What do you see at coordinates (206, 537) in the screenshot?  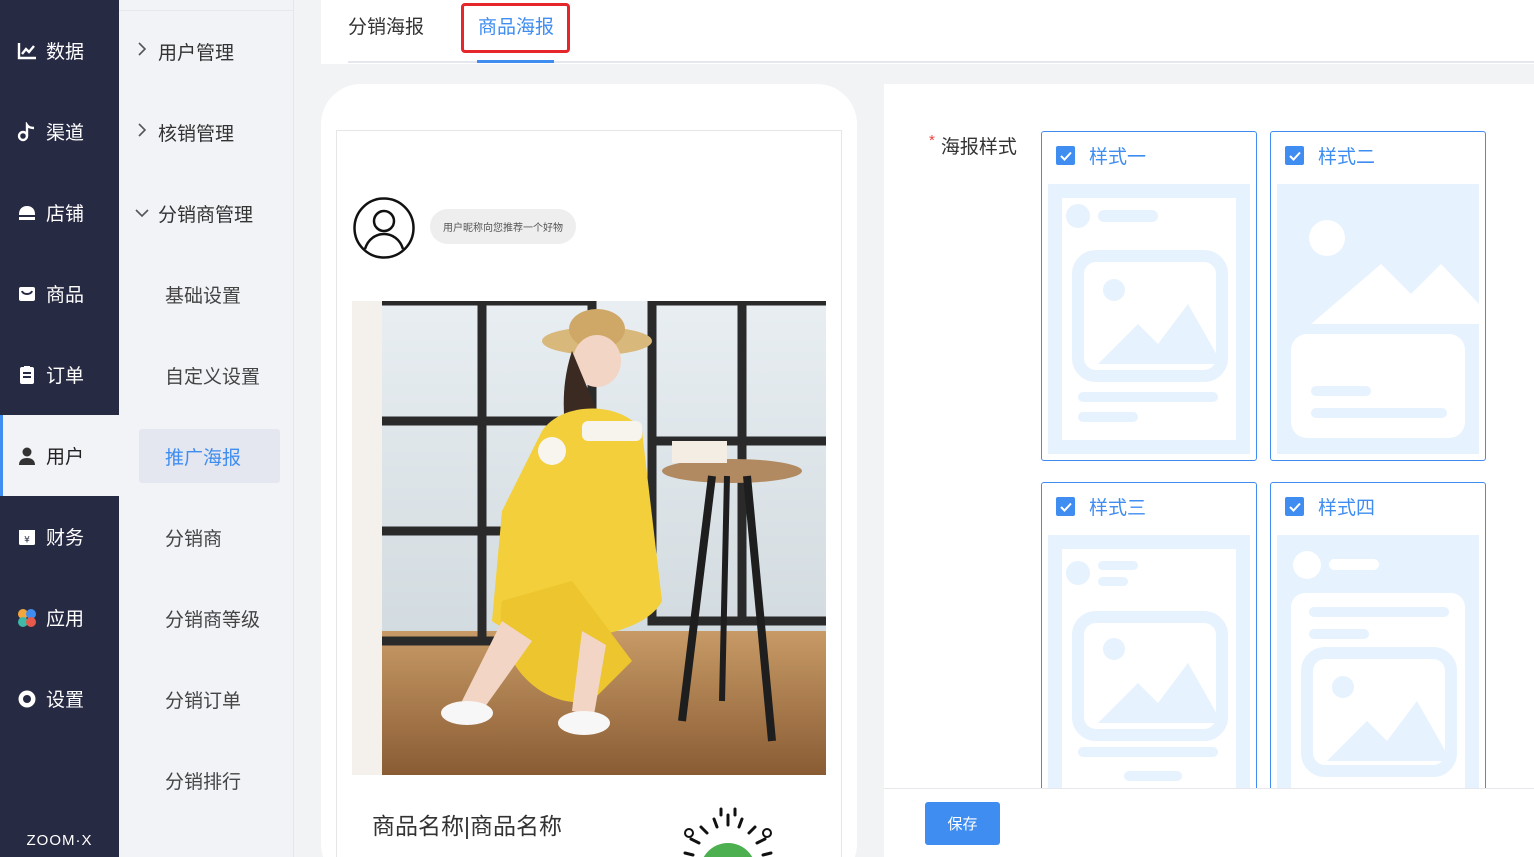 I see `submenu-distributors: 分销商` at bounding box center [206, 537].